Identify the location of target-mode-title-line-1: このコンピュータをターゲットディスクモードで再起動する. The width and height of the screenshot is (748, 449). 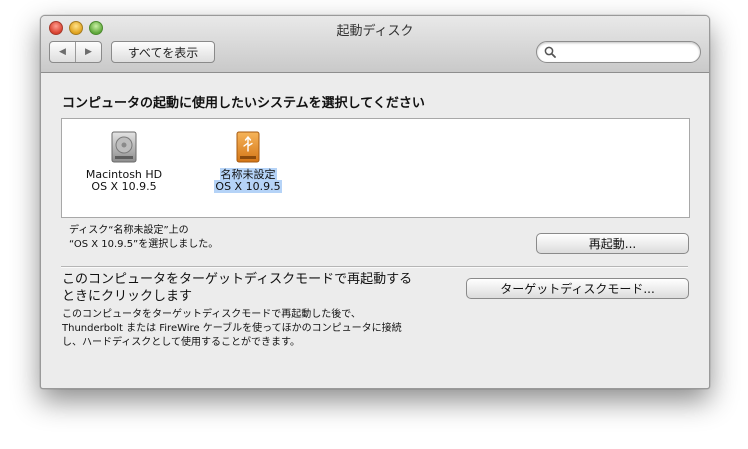
(237, 279).